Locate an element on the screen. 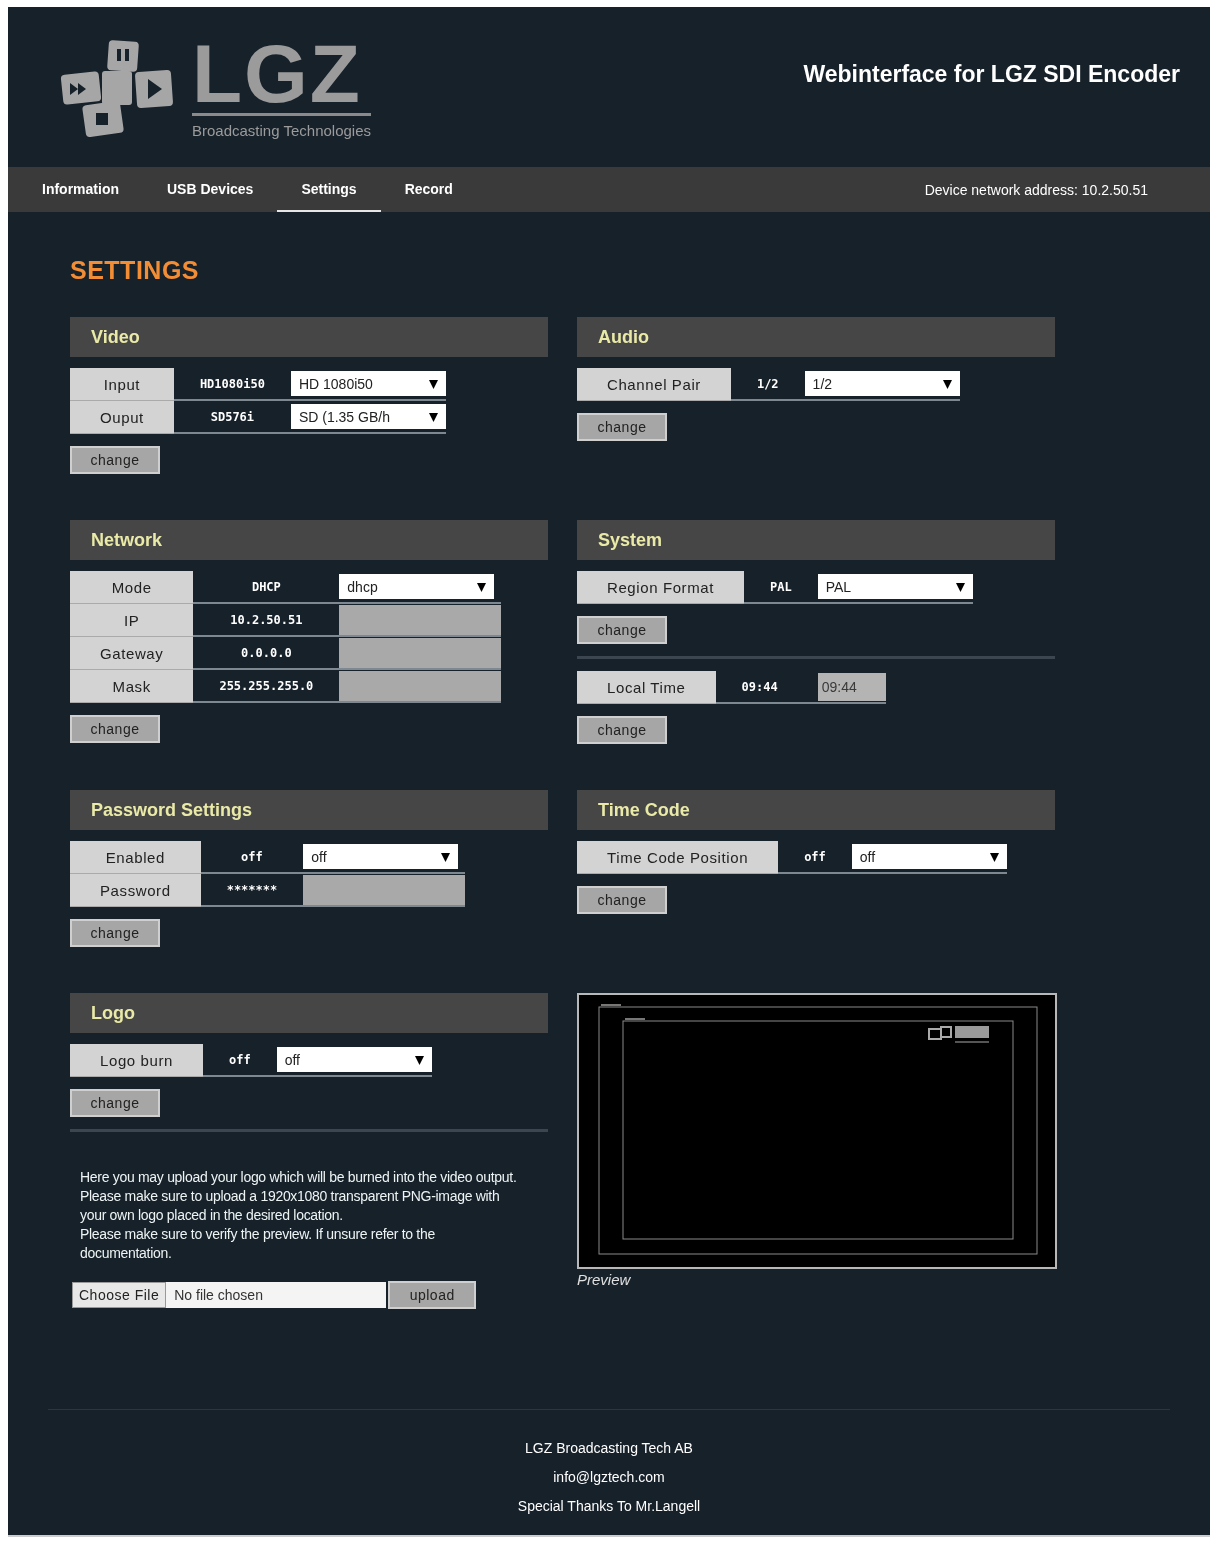 This screenshot has width=1212, height=1544. current-value: 09:44 is located at coordinates (759, 687).